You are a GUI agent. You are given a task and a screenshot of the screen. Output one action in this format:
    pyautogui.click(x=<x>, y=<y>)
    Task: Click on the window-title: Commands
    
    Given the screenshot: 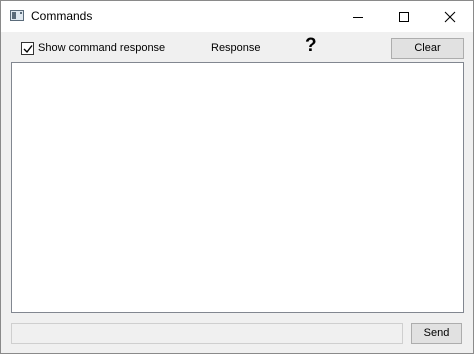 What is the action you would take?
    pyautogui.click(x=62, y=16)
    